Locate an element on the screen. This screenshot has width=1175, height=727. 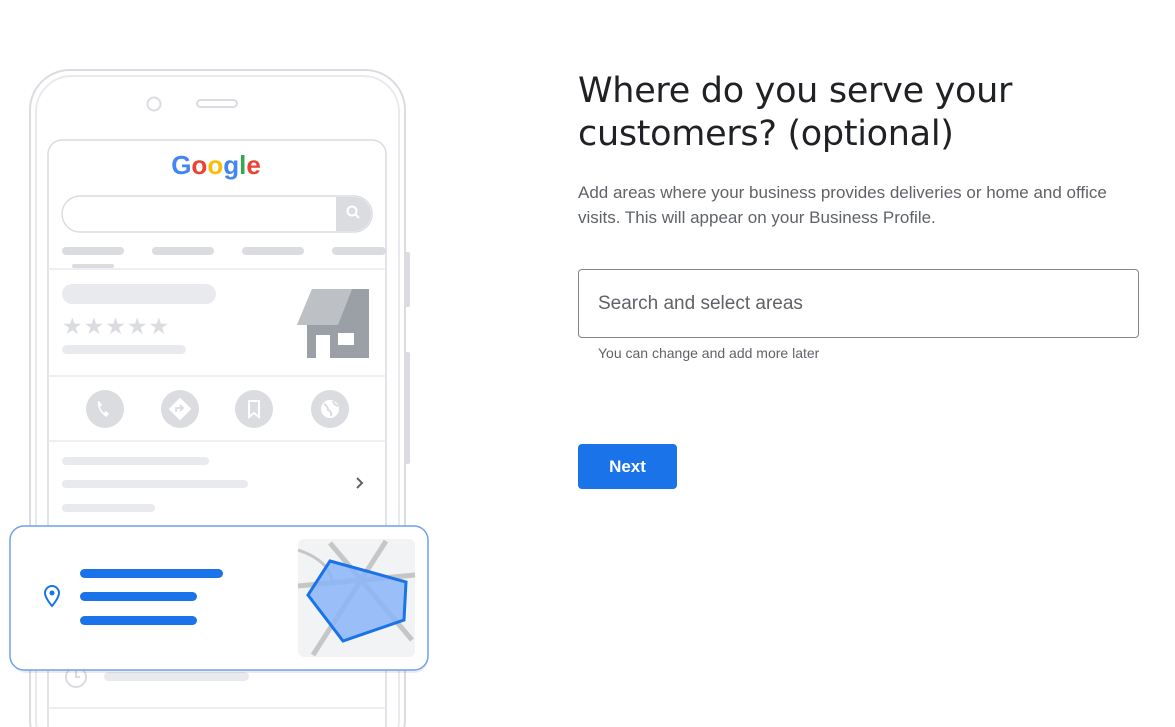
search-helper-text: You can change and add more later is located at coordinates (709, 353).